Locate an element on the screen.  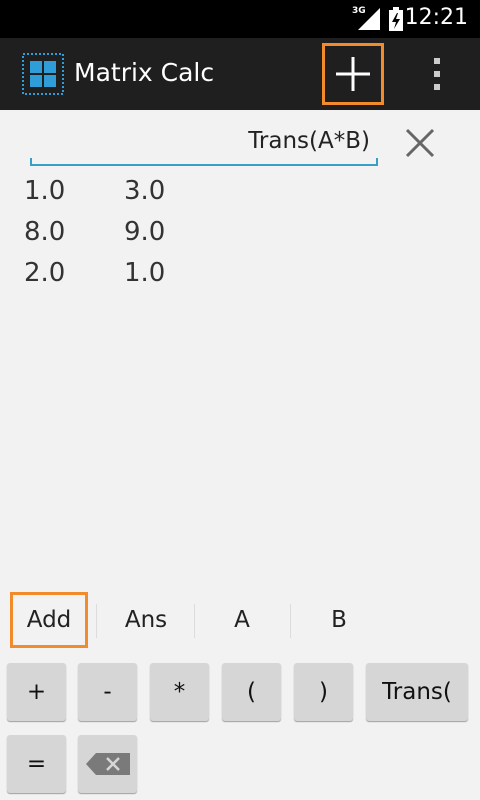
clear-icon is located at coordinates (420, 143).